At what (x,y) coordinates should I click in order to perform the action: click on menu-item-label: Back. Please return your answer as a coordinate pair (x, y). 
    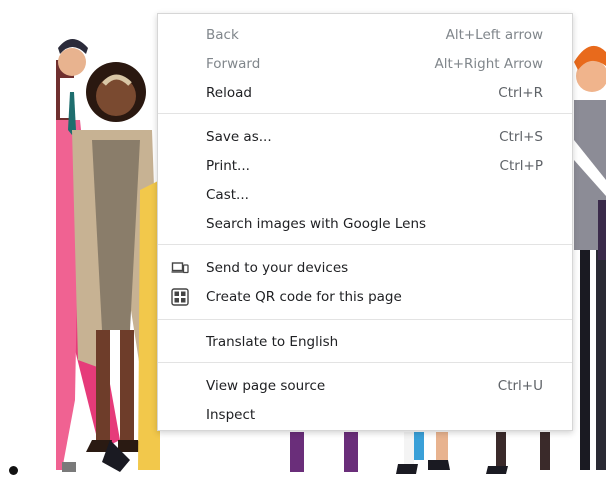
    Looking at the image, I should click on (222, 34).